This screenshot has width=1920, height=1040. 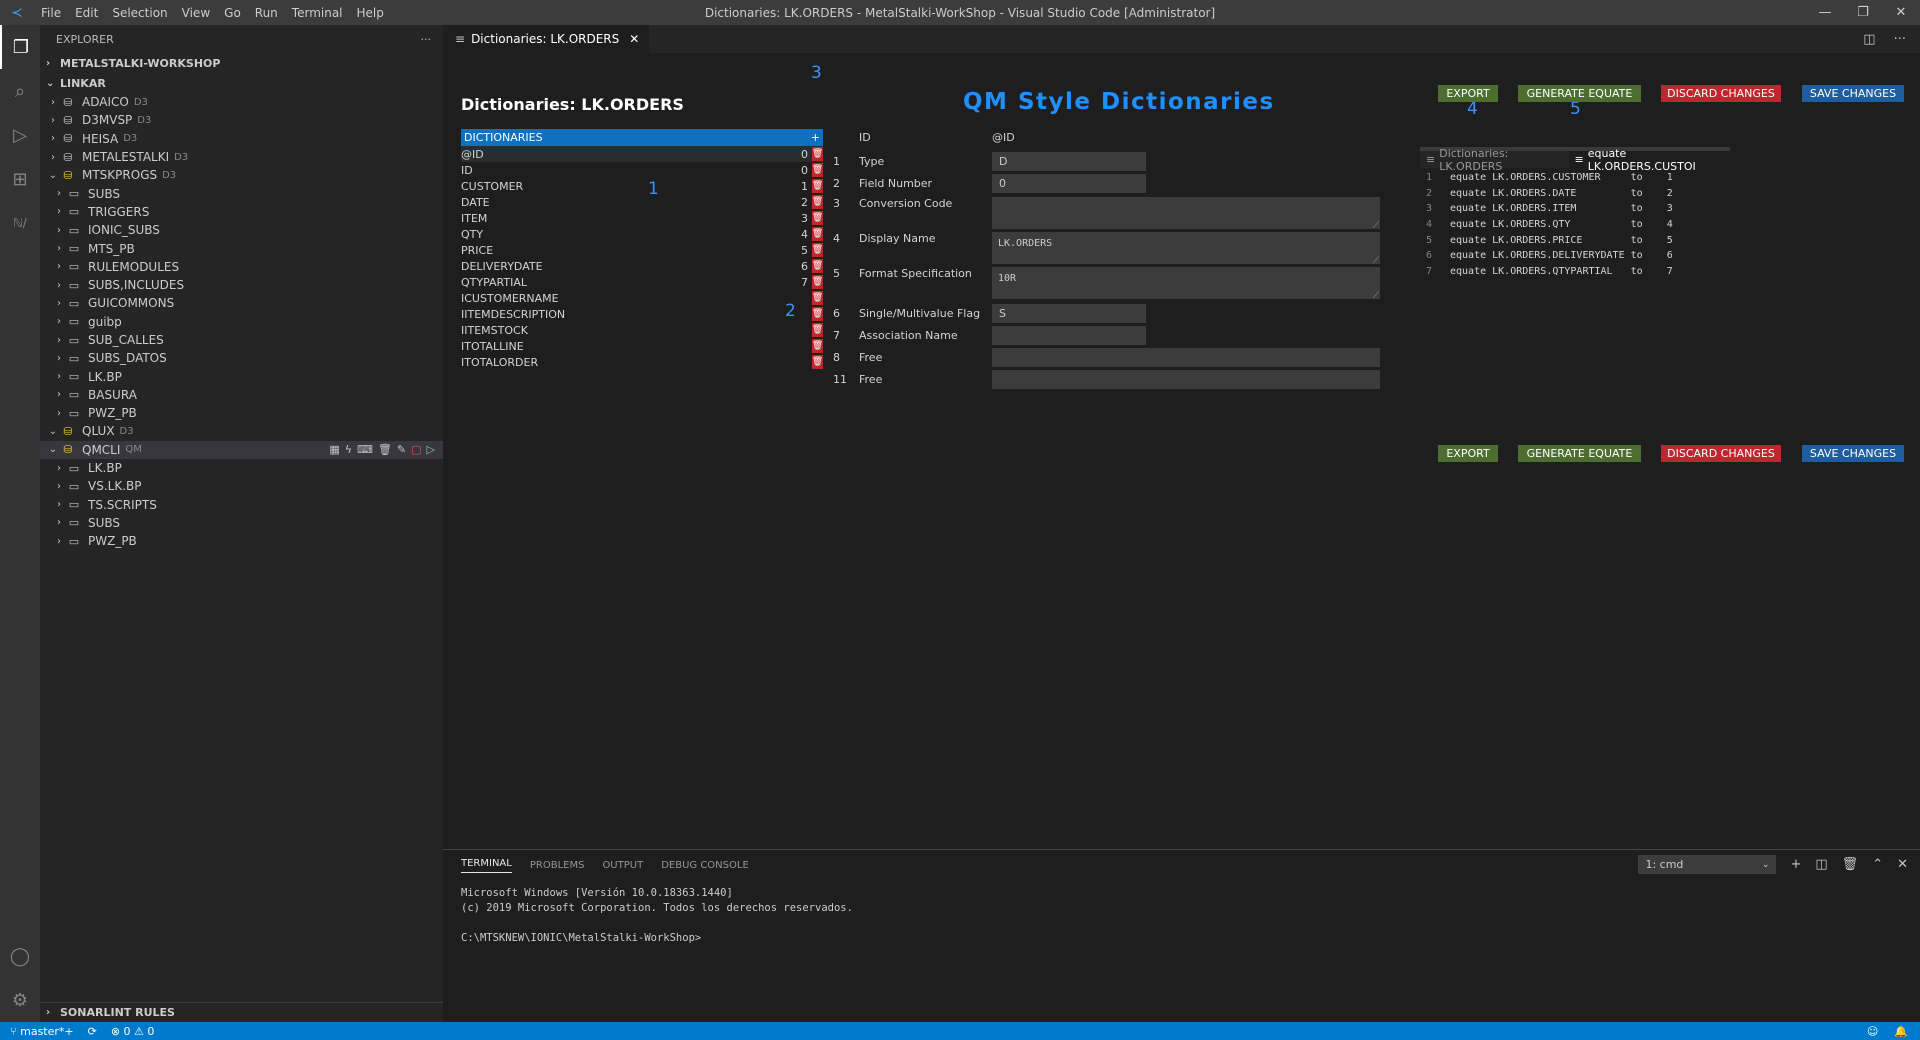 I want to click on dictionary-row: QTY 4 🗑, so click(x=642, y=234).